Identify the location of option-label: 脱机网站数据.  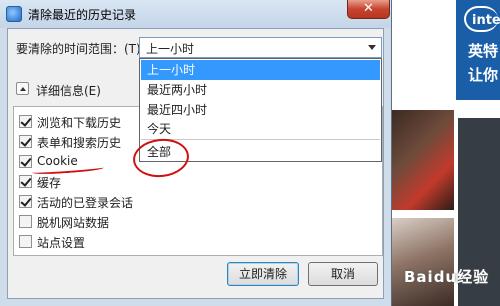
(73, 223).